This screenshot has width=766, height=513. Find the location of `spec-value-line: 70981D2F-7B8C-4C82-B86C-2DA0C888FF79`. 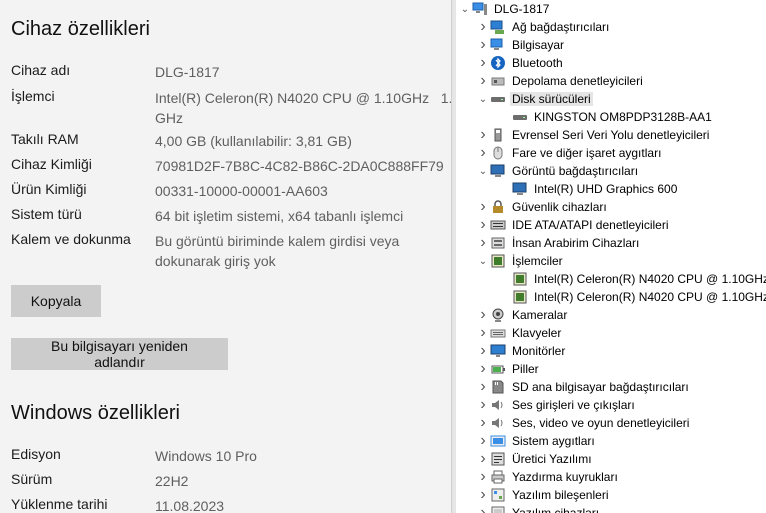

spec-value-line: 70981D2F-7B8C-4C82-B86C-2DA0C888FF79 is located at coordinates (299, 166).